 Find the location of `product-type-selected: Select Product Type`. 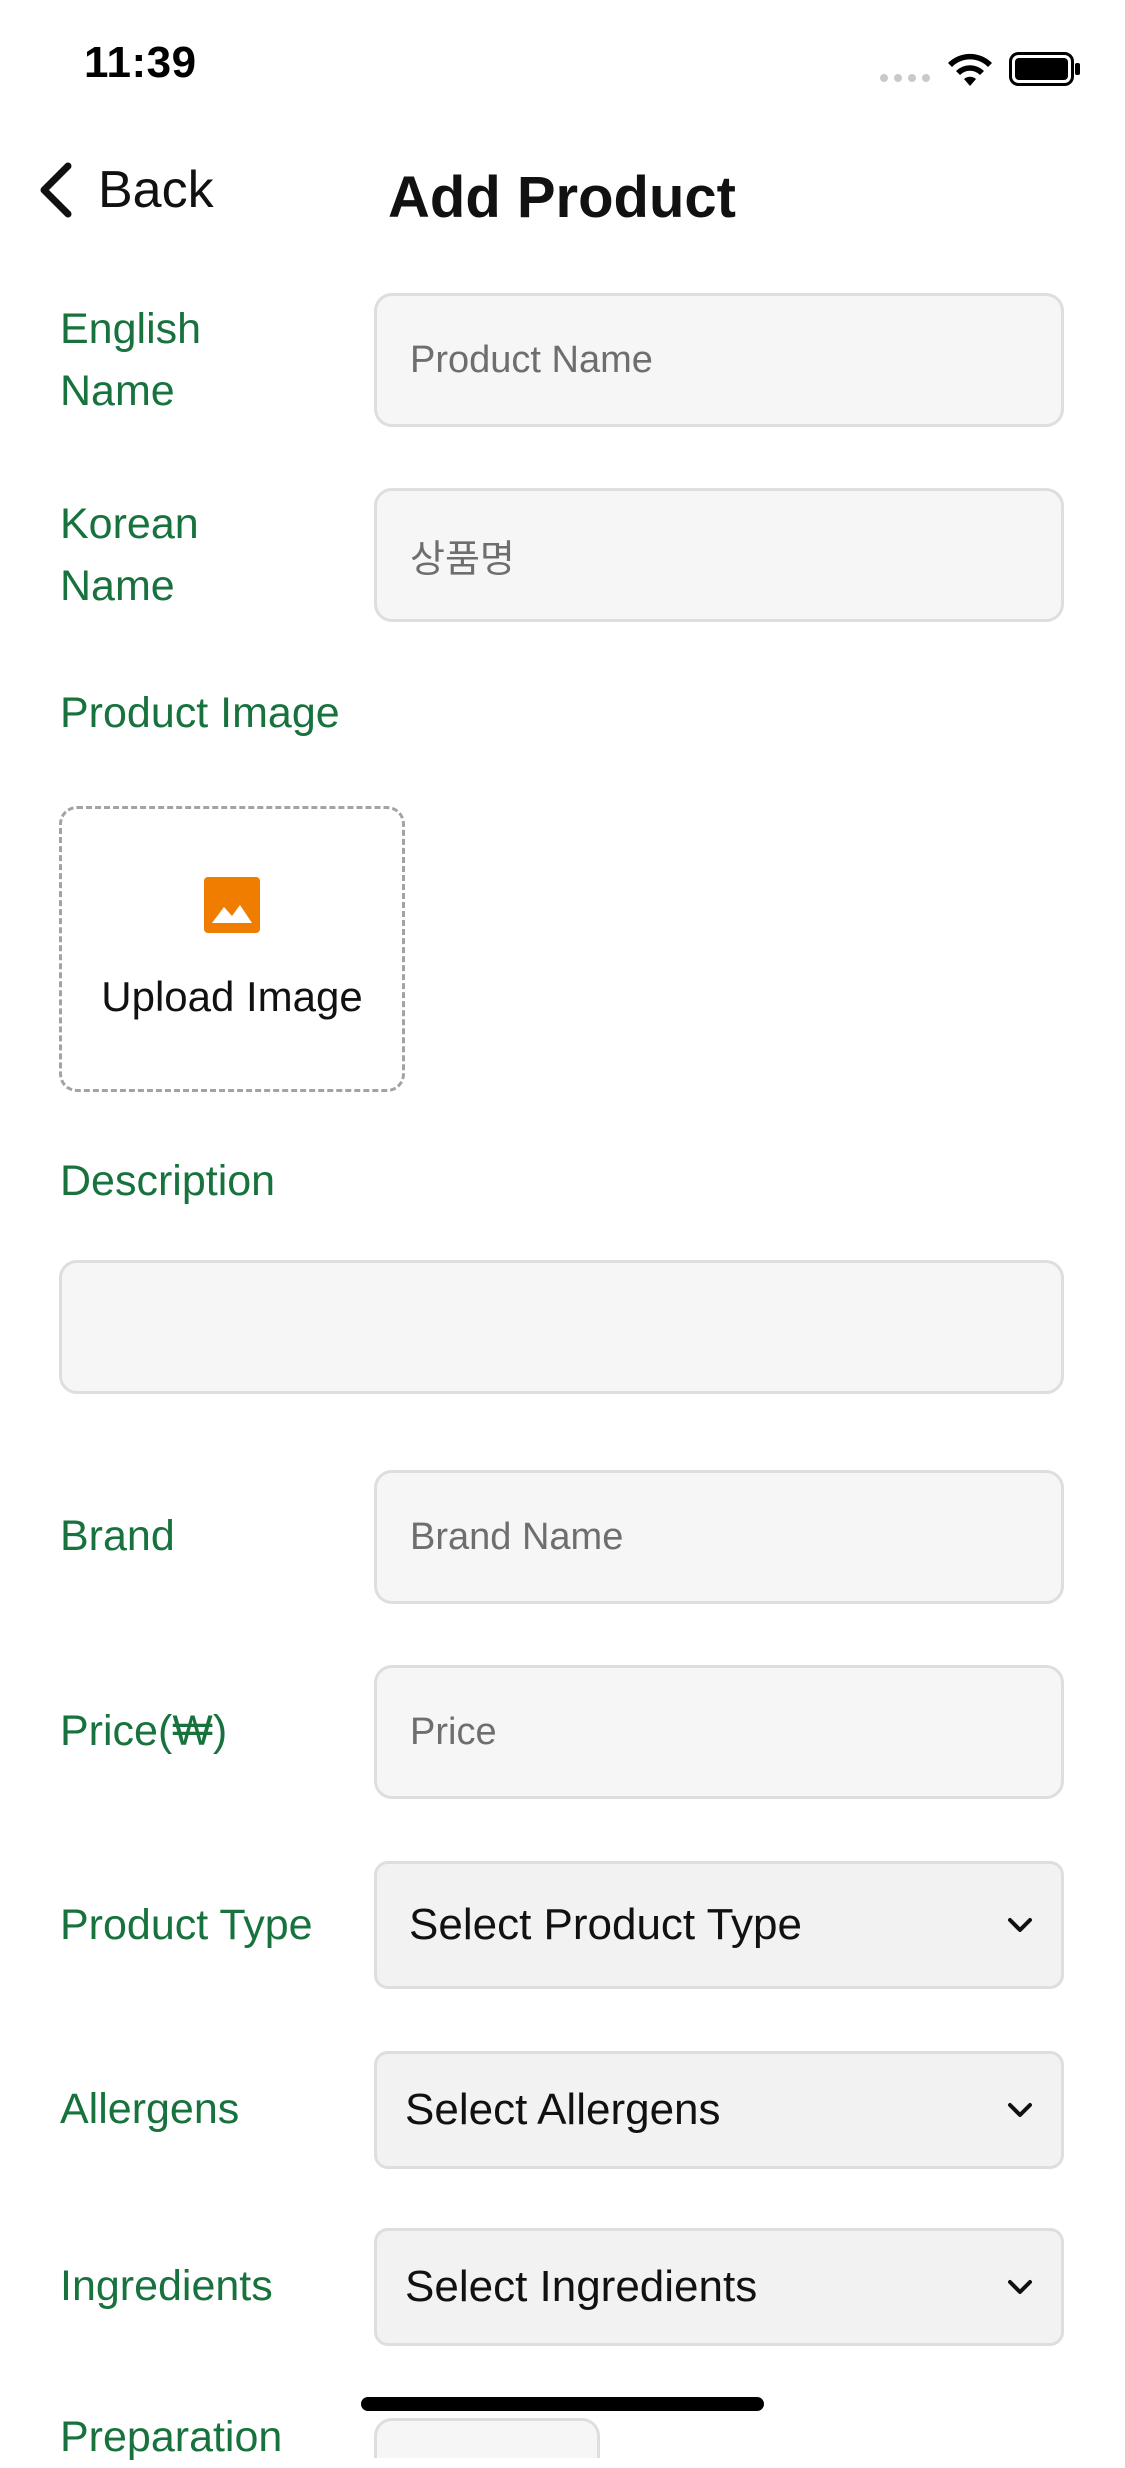

product-type-selected: Select Product Type is located at coordinates (605, 1924).